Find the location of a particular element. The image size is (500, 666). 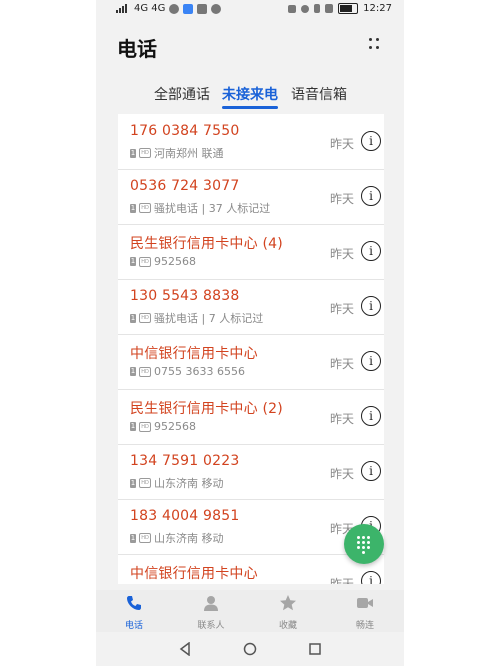

status-bar: 4G 4G 12:27 is located at coordinates (250, 10).